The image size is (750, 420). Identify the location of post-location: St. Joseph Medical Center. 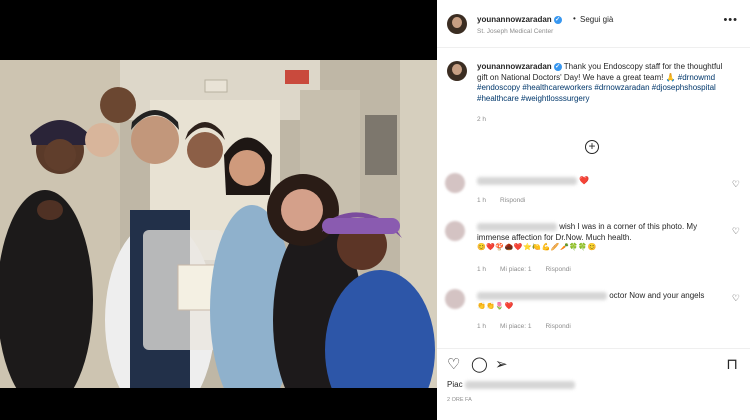
(515, 31).